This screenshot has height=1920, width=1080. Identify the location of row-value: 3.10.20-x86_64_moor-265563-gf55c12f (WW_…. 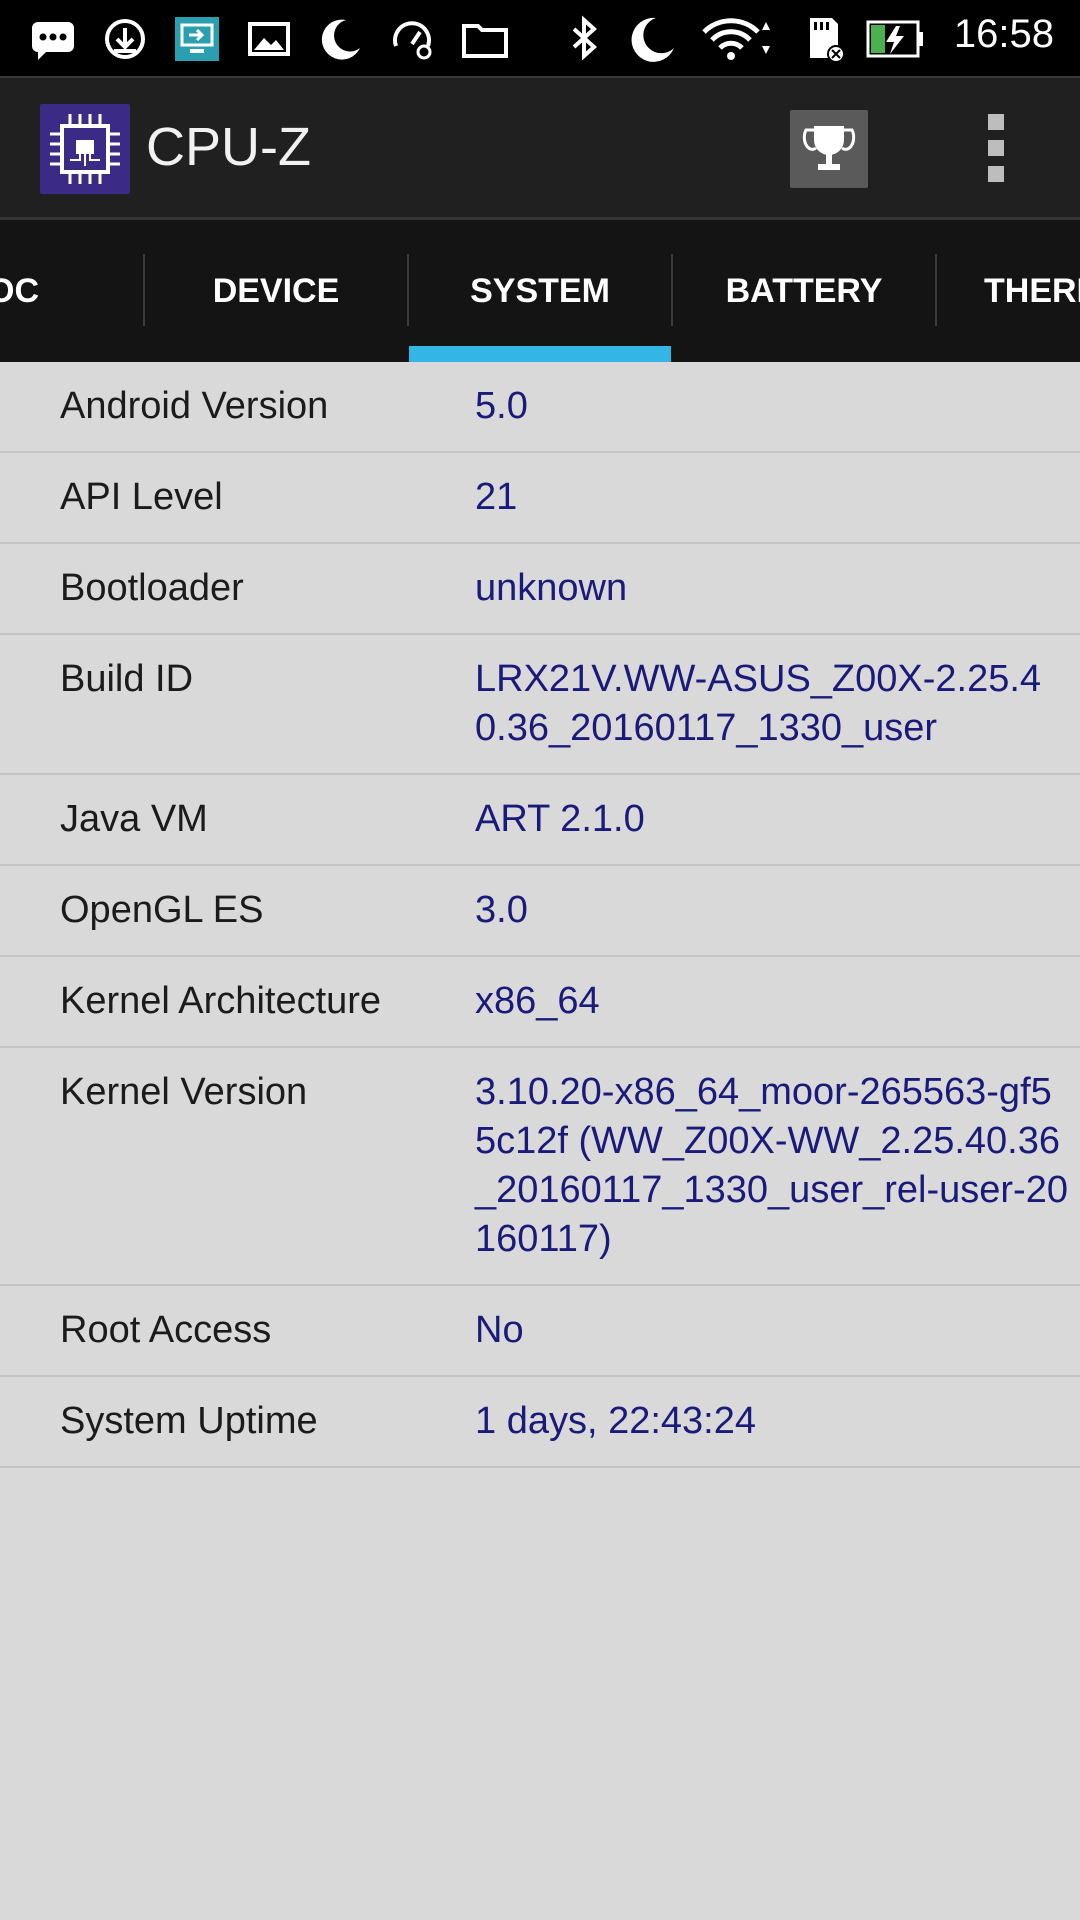
(771, 1165).